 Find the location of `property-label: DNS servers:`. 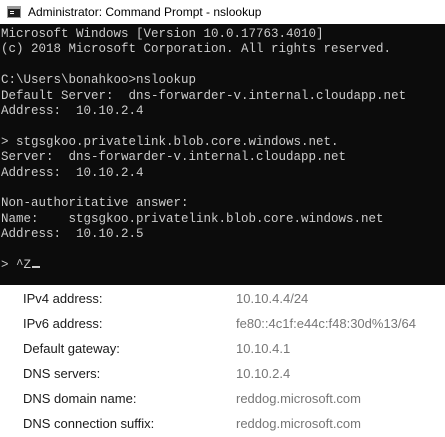

property-label: DNS servers: is located at coordinates (62, 373).